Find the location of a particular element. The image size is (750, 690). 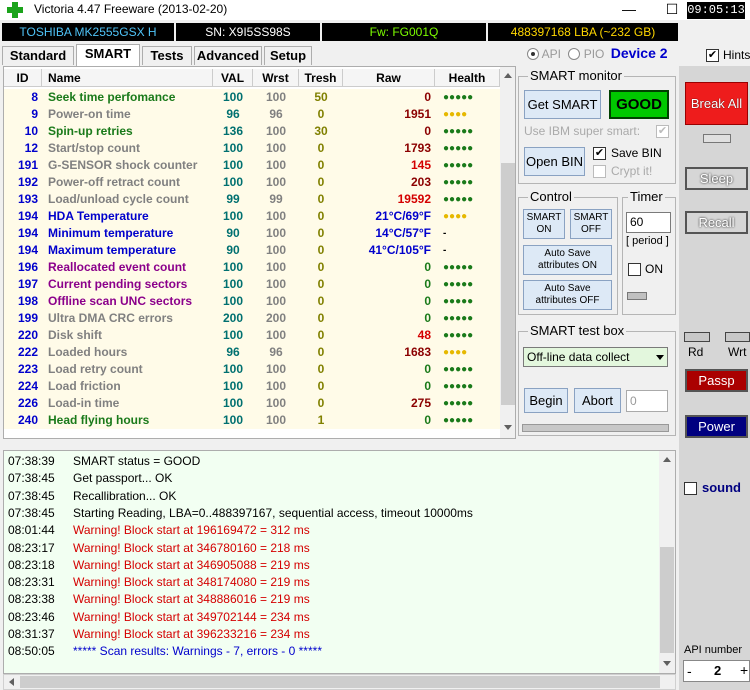

tab-smart: SMART is located at coordinates (108, 55).